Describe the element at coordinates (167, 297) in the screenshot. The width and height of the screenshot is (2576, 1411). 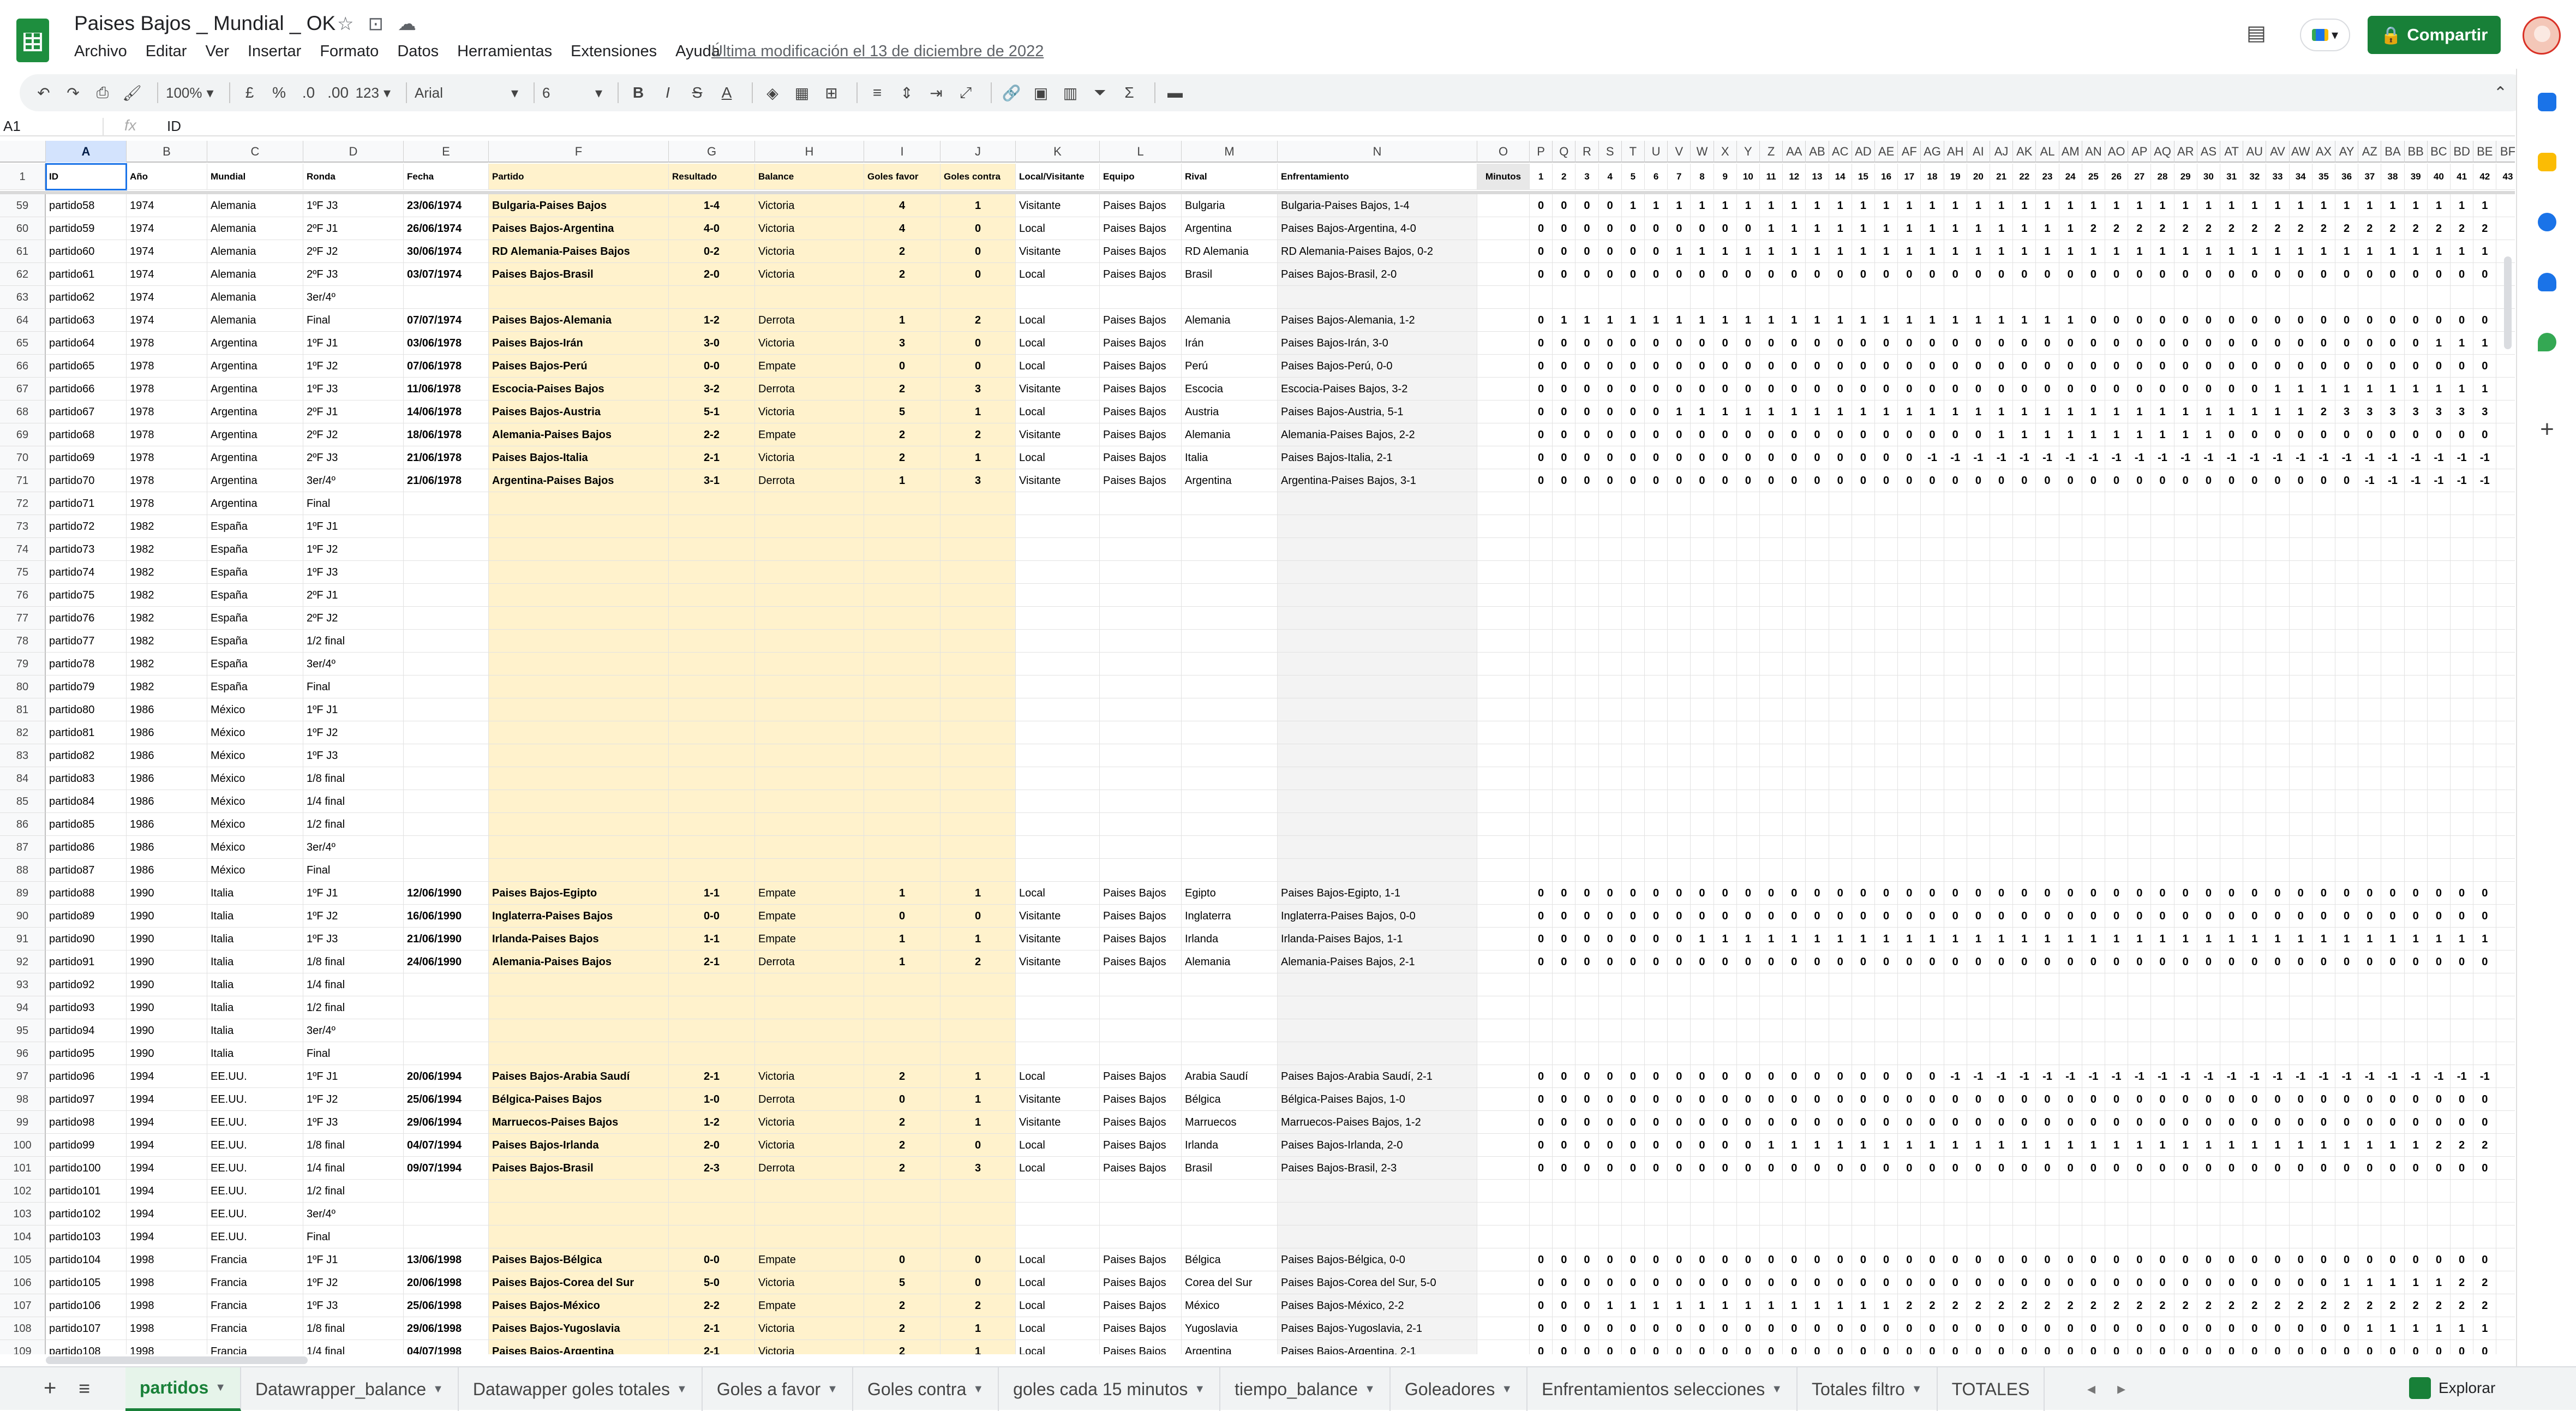
I see `data-cell: 1974` at that location.